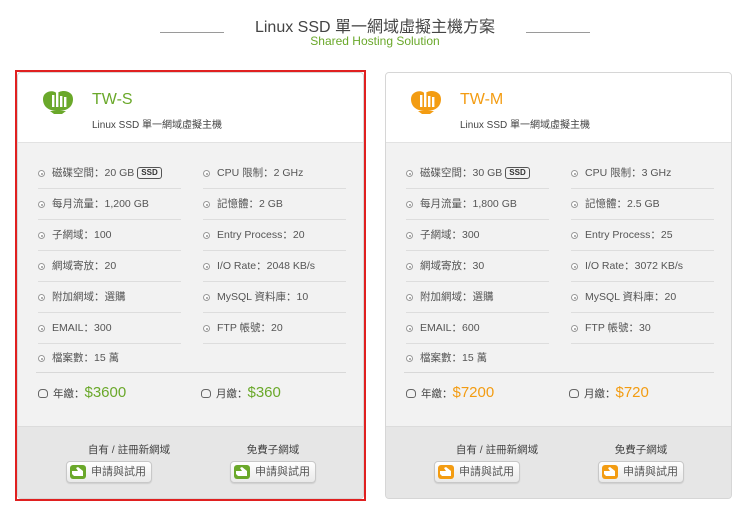 The image size is (750, 514). What do you see at coordinates (190, 108) in the screenshot?
I see `plan-card-header: TW-S Linux SSD 單一網域虛擬主機` at bounding box center [190, 108].